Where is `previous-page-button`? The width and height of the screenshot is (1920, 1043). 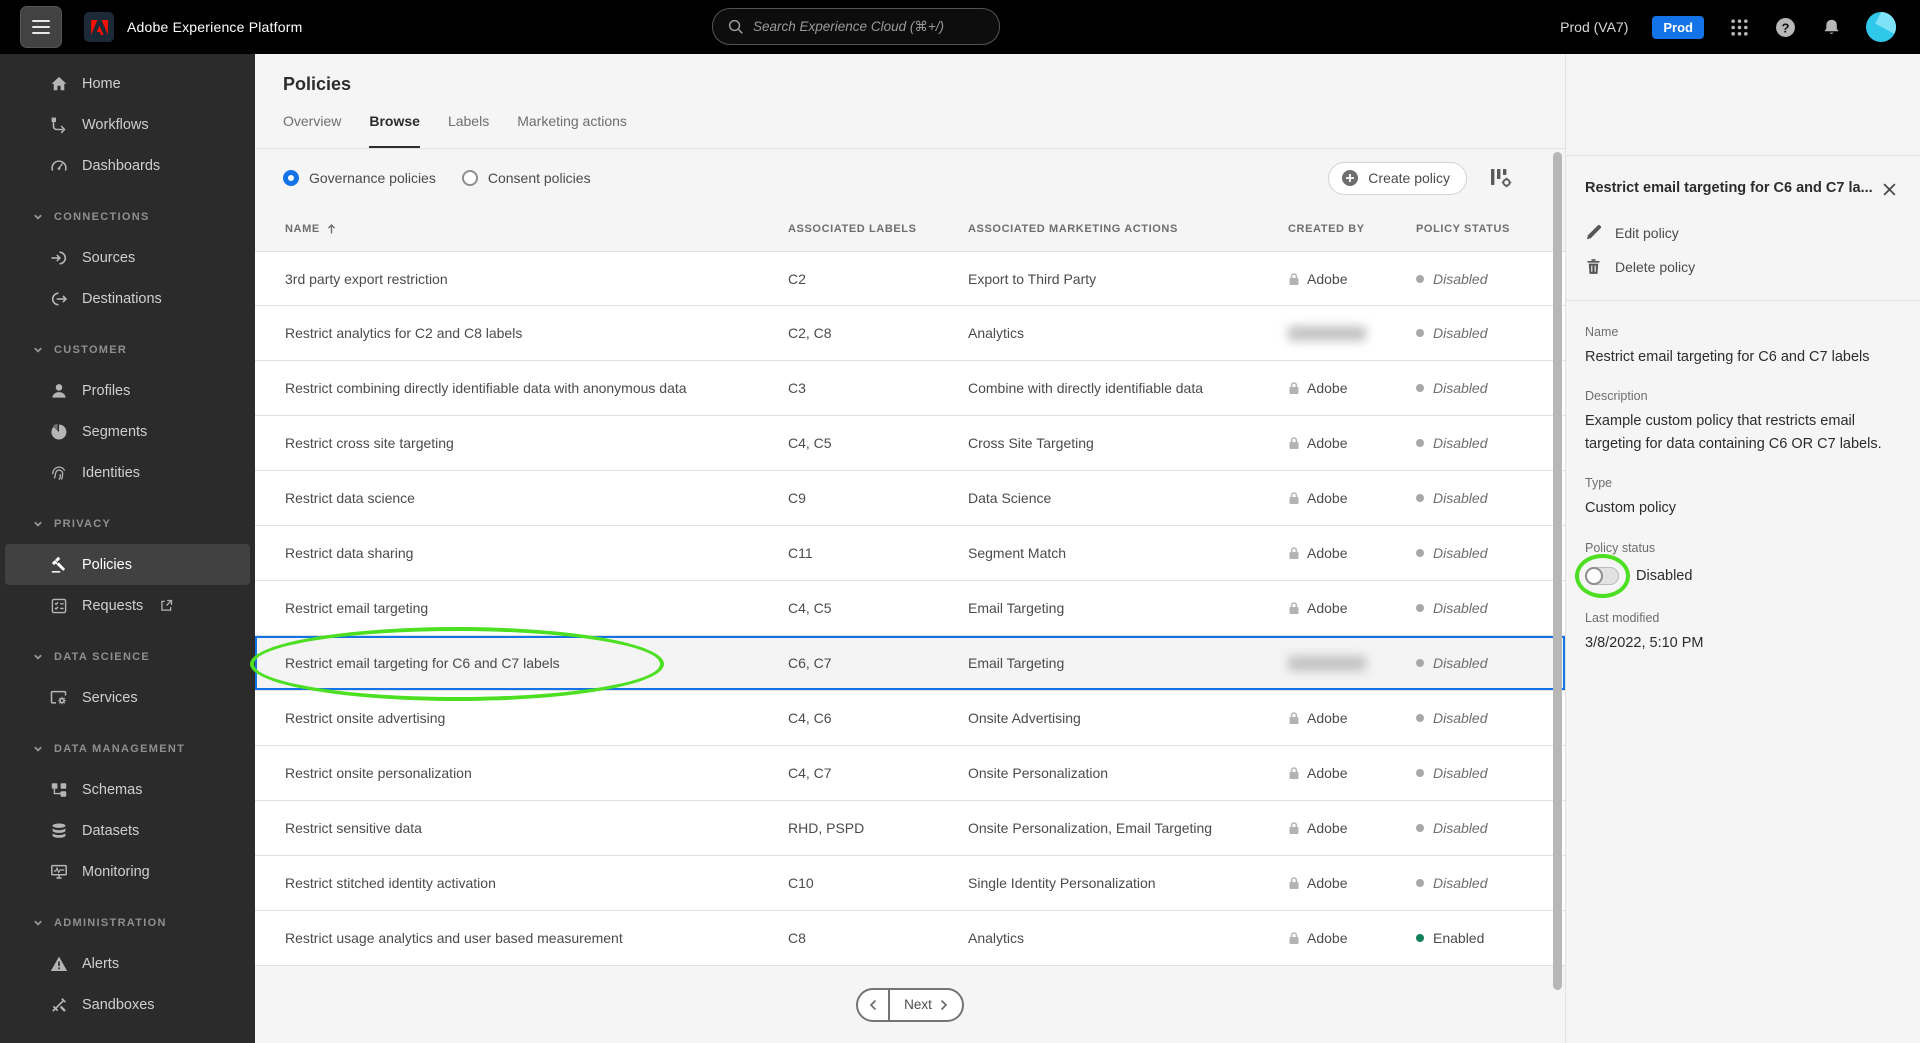 previous-page-button is located at coordinates (874, 1004).